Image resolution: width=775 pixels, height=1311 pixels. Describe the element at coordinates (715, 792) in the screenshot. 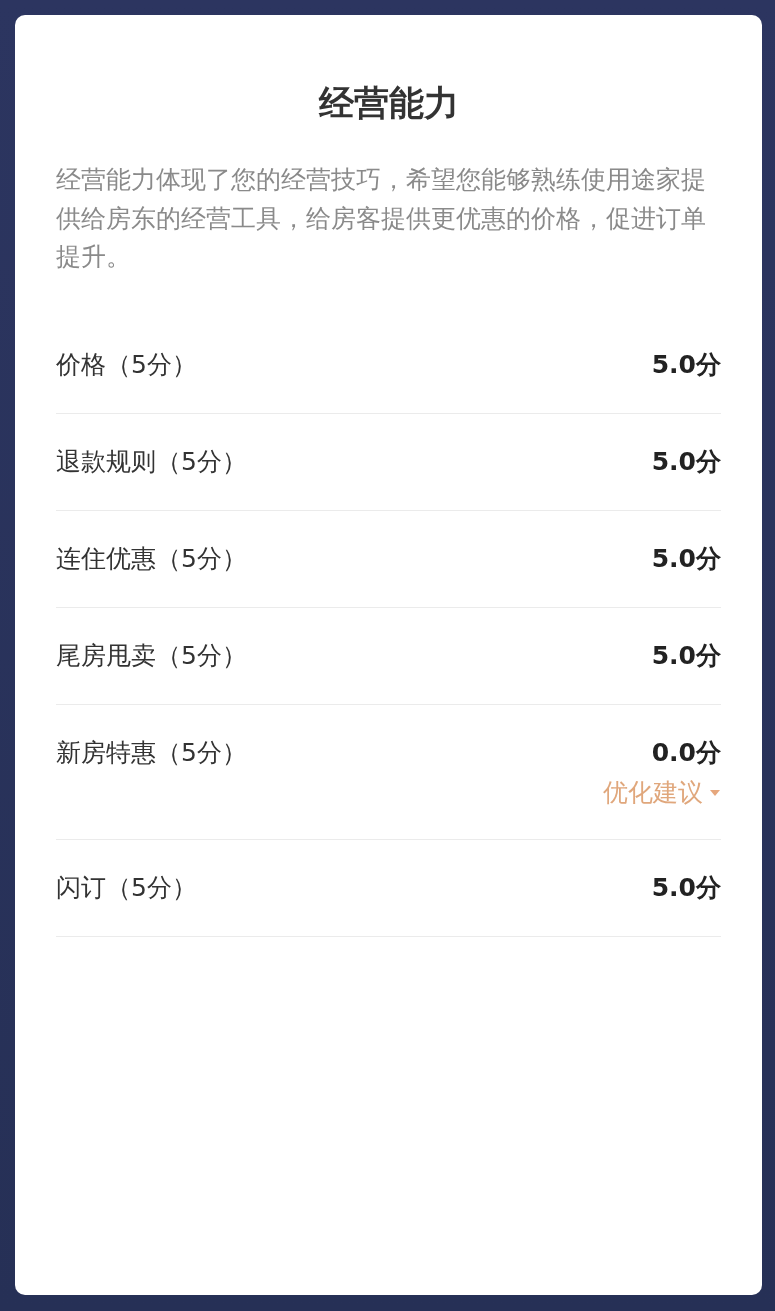

I see `caret-icon` at that location.